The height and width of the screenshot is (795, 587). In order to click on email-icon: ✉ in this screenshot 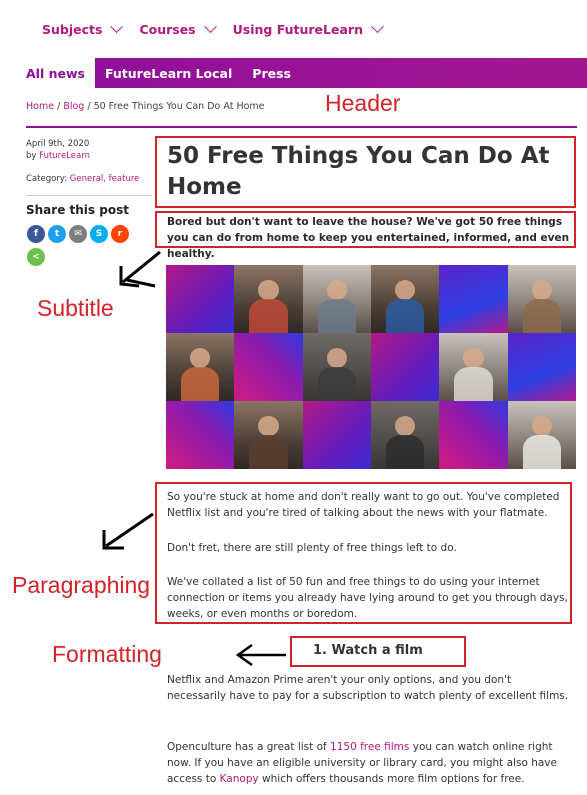, I will do `click(78, 234)`.